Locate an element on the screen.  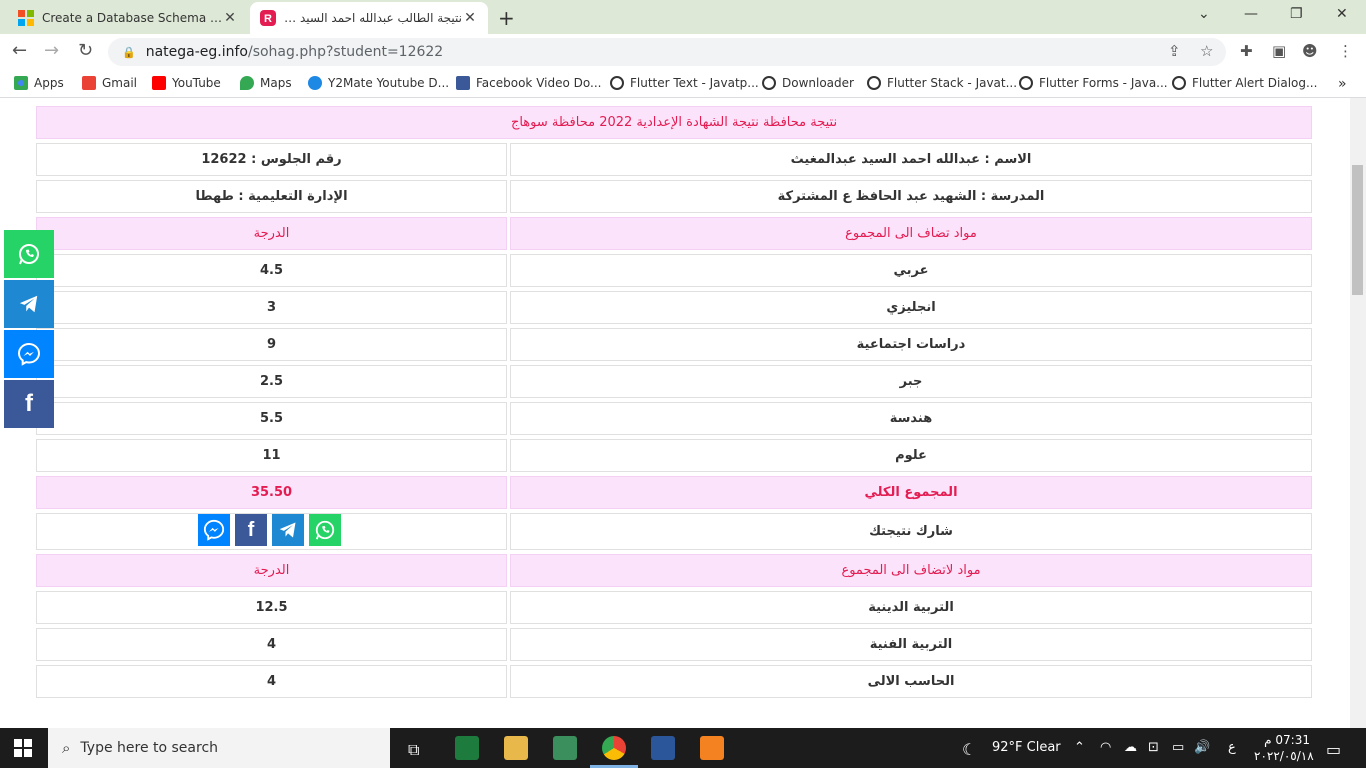
whatsapp-icon is located at coordinates (29, 254).